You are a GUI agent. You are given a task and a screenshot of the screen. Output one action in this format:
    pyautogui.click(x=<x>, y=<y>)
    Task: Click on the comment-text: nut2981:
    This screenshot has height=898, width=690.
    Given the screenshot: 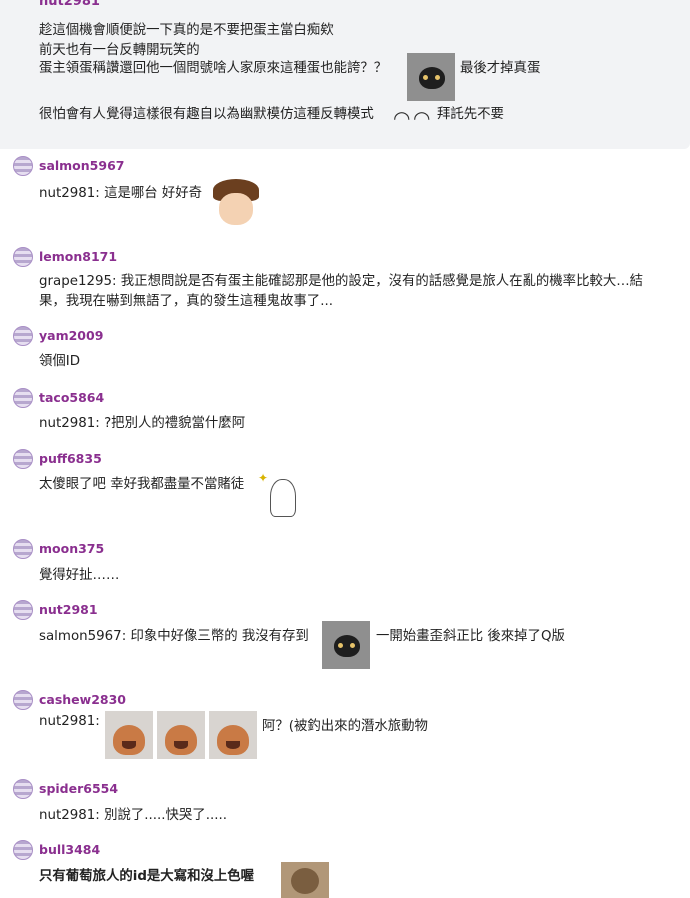 What is the action you would take?
    pyautogui.click(x=69, y=721)
    